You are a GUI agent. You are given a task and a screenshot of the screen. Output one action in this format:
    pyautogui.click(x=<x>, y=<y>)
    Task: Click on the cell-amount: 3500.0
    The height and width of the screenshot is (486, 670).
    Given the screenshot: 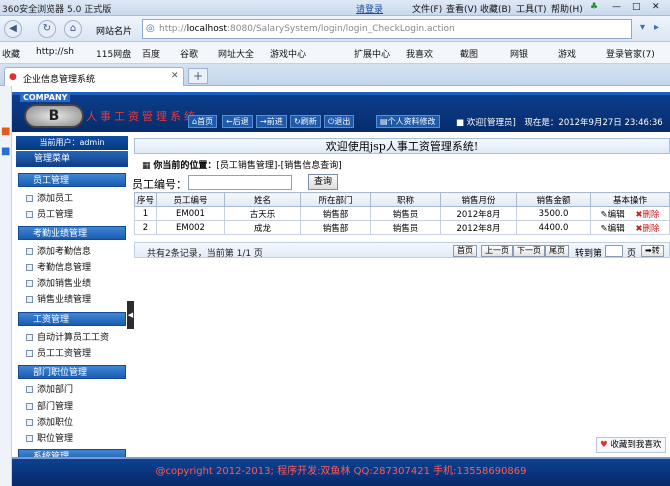 What is the action you would take?
    pyautogui.click(x=553, y=213)
    